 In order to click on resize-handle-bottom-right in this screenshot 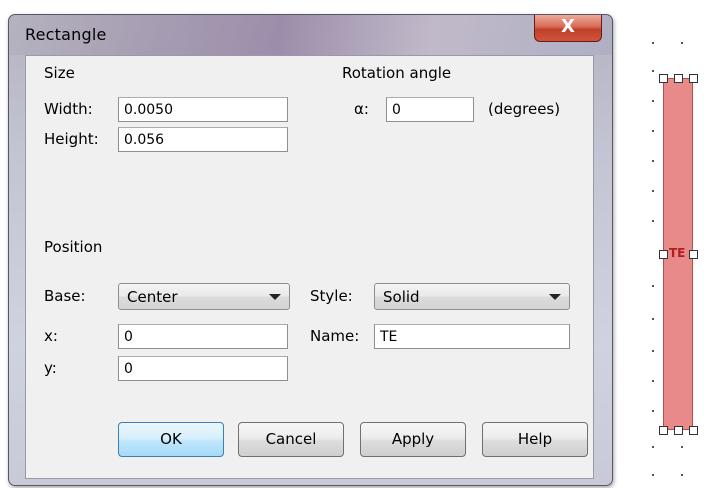, I will do `click(693, 430)`.